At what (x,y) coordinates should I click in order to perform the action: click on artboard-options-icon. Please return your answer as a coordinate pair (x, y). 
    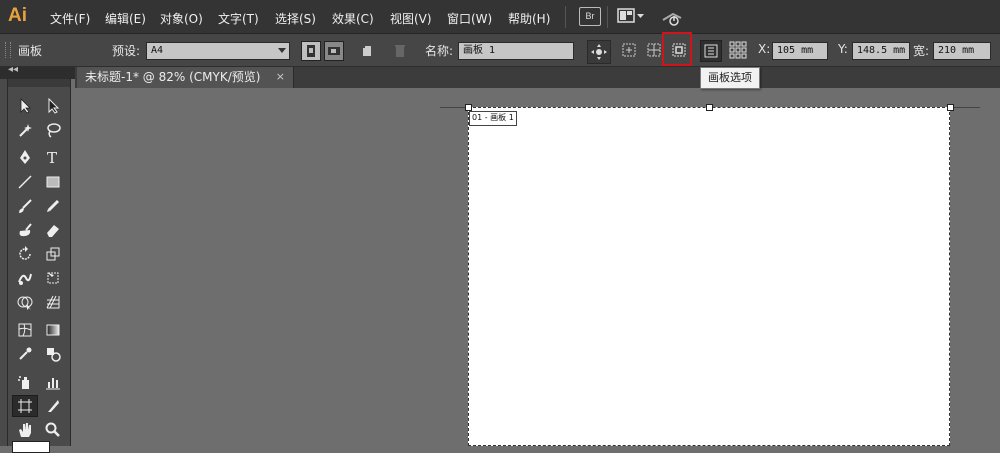
    Looking at the image, I should click on (711, 51).